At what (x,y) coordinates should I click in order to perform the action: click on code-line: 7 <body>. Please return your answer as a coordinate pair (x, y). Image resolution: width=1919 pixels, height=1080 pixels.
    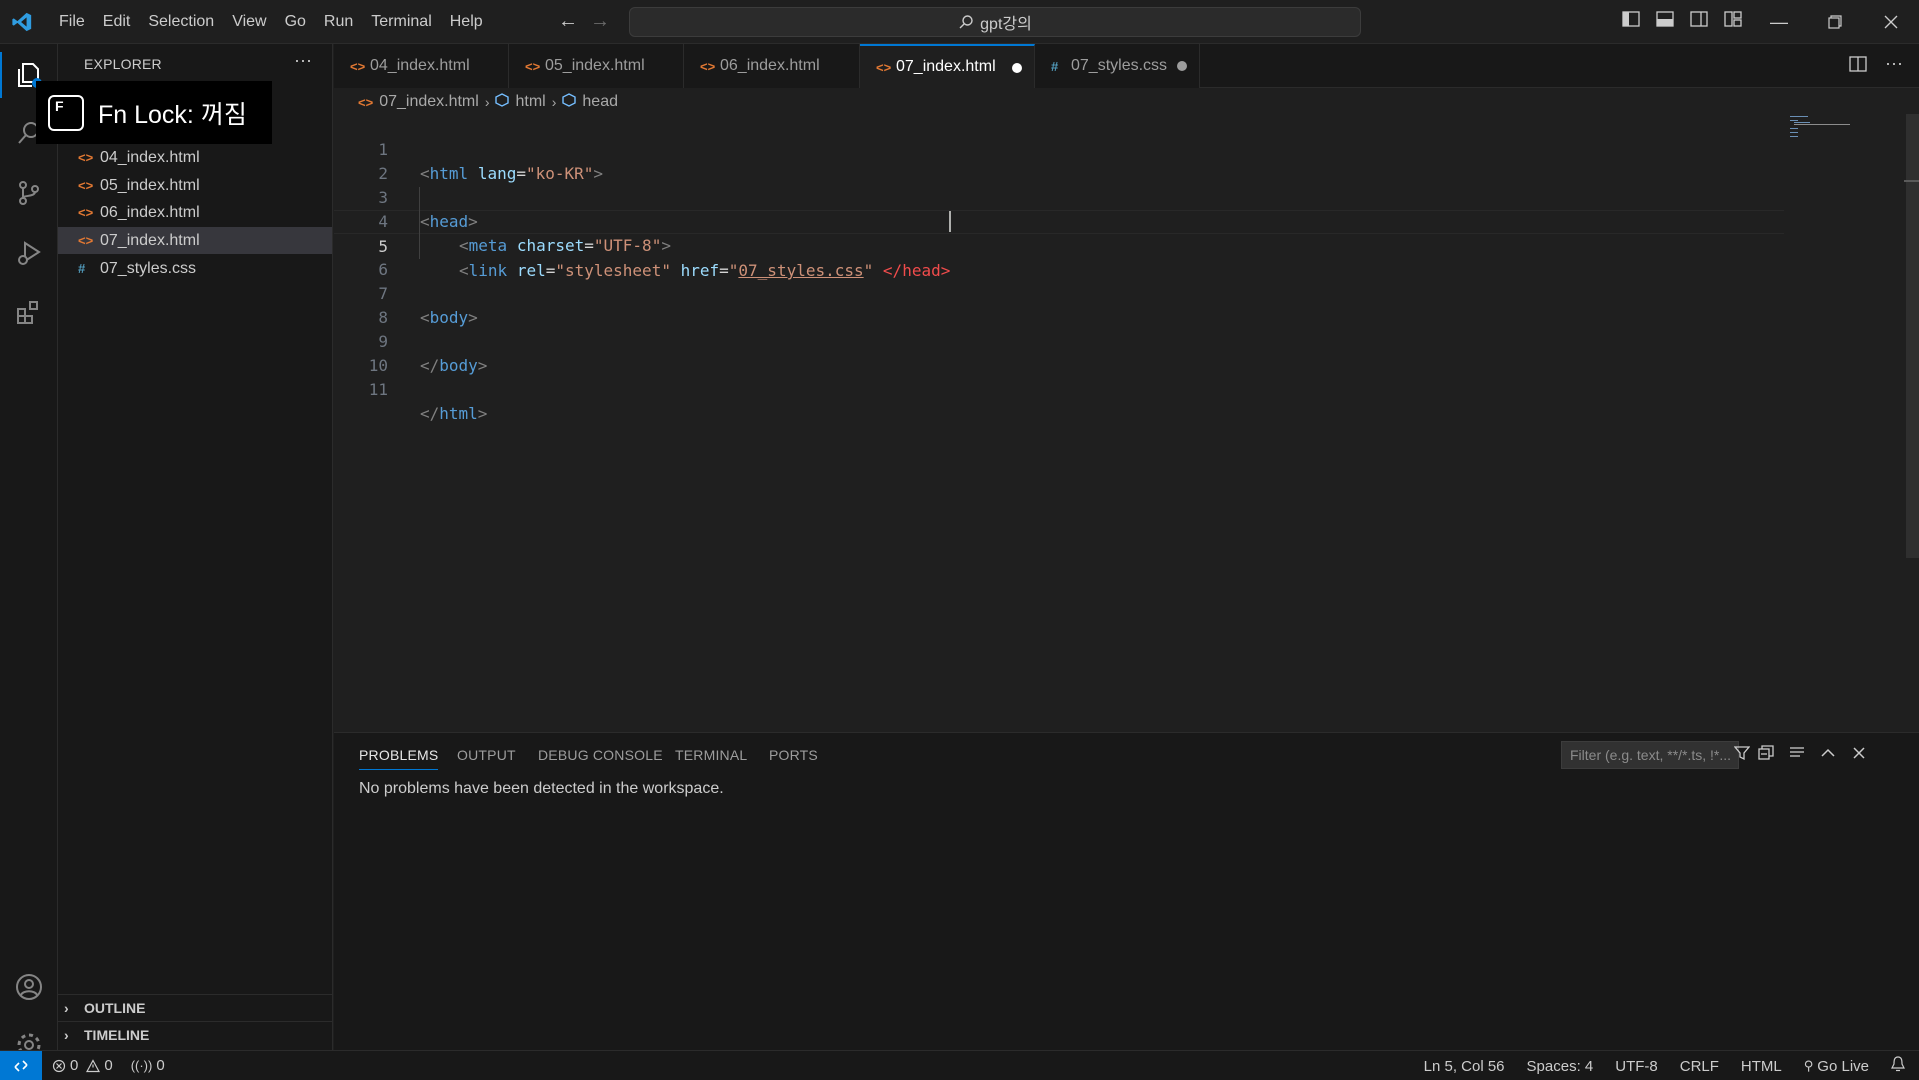
    Looking at the image, I should click on (1059, 292).